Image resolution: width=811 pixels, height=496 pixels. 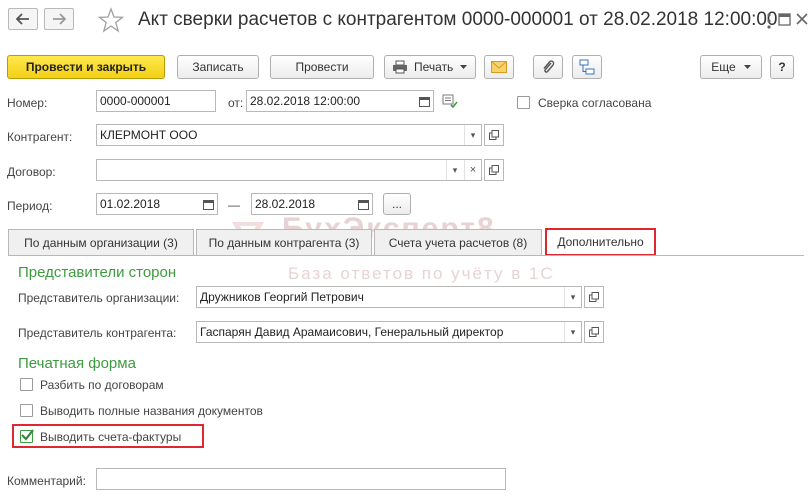 I want to click on back-button, so click(x=23, y=19).